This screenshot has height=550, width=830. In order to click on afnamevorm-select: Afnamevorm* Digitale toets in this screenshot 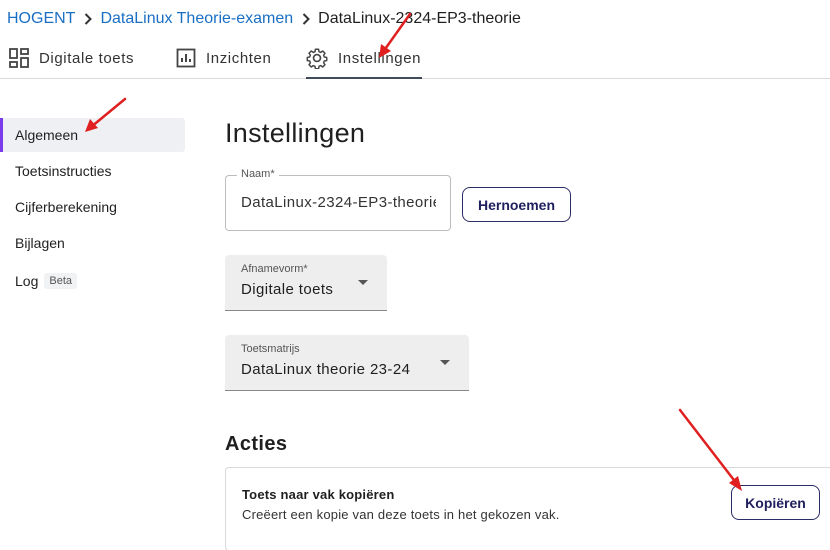, I will do `click(306, 283)`.